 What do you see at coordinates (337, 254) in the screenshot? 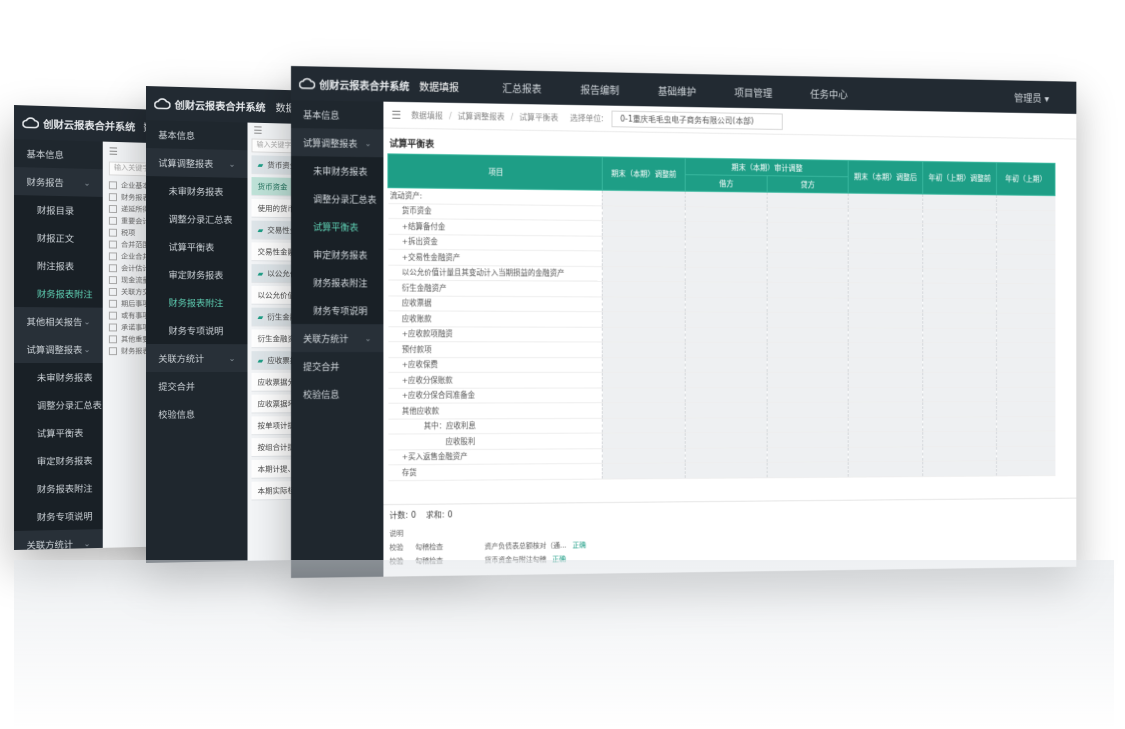
I see `sidebar-item: 审定财务报表` at bounding box center [337, 254].